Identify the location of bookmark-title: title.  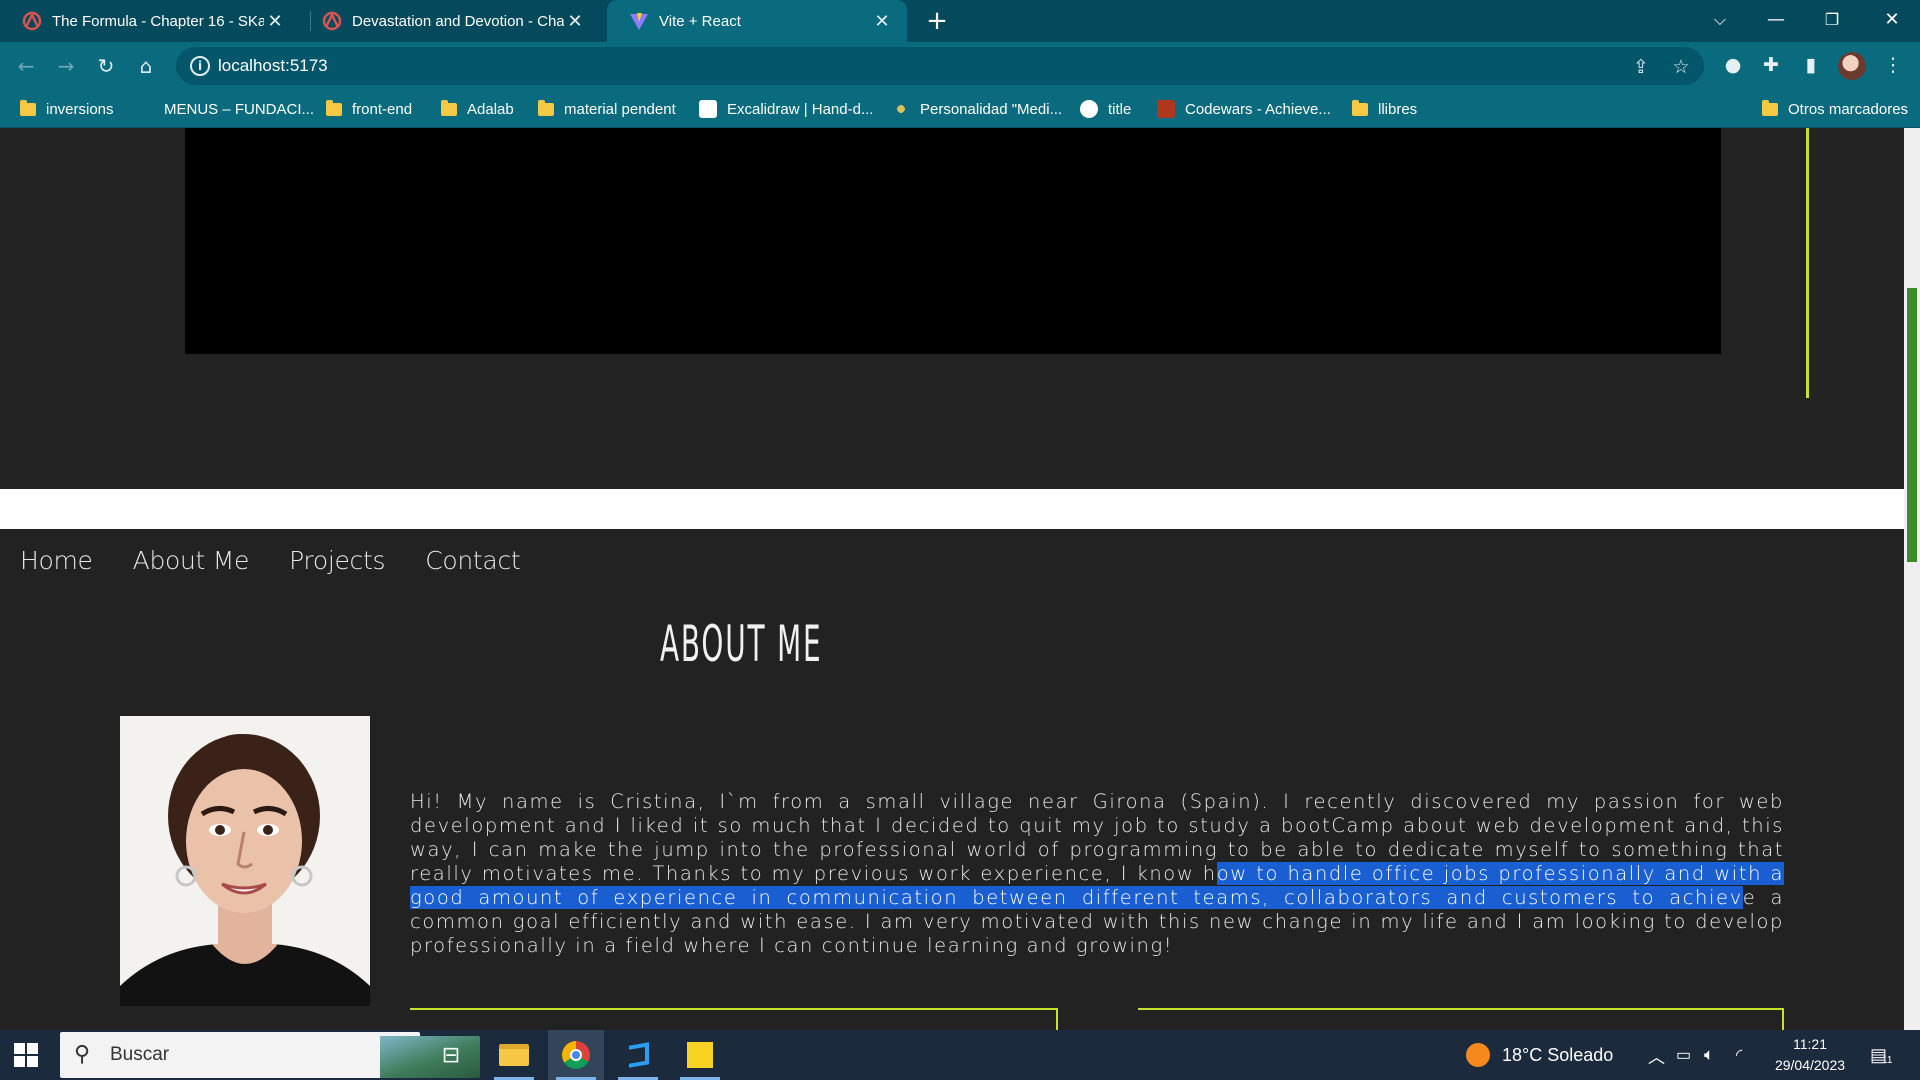
(1105, 109).